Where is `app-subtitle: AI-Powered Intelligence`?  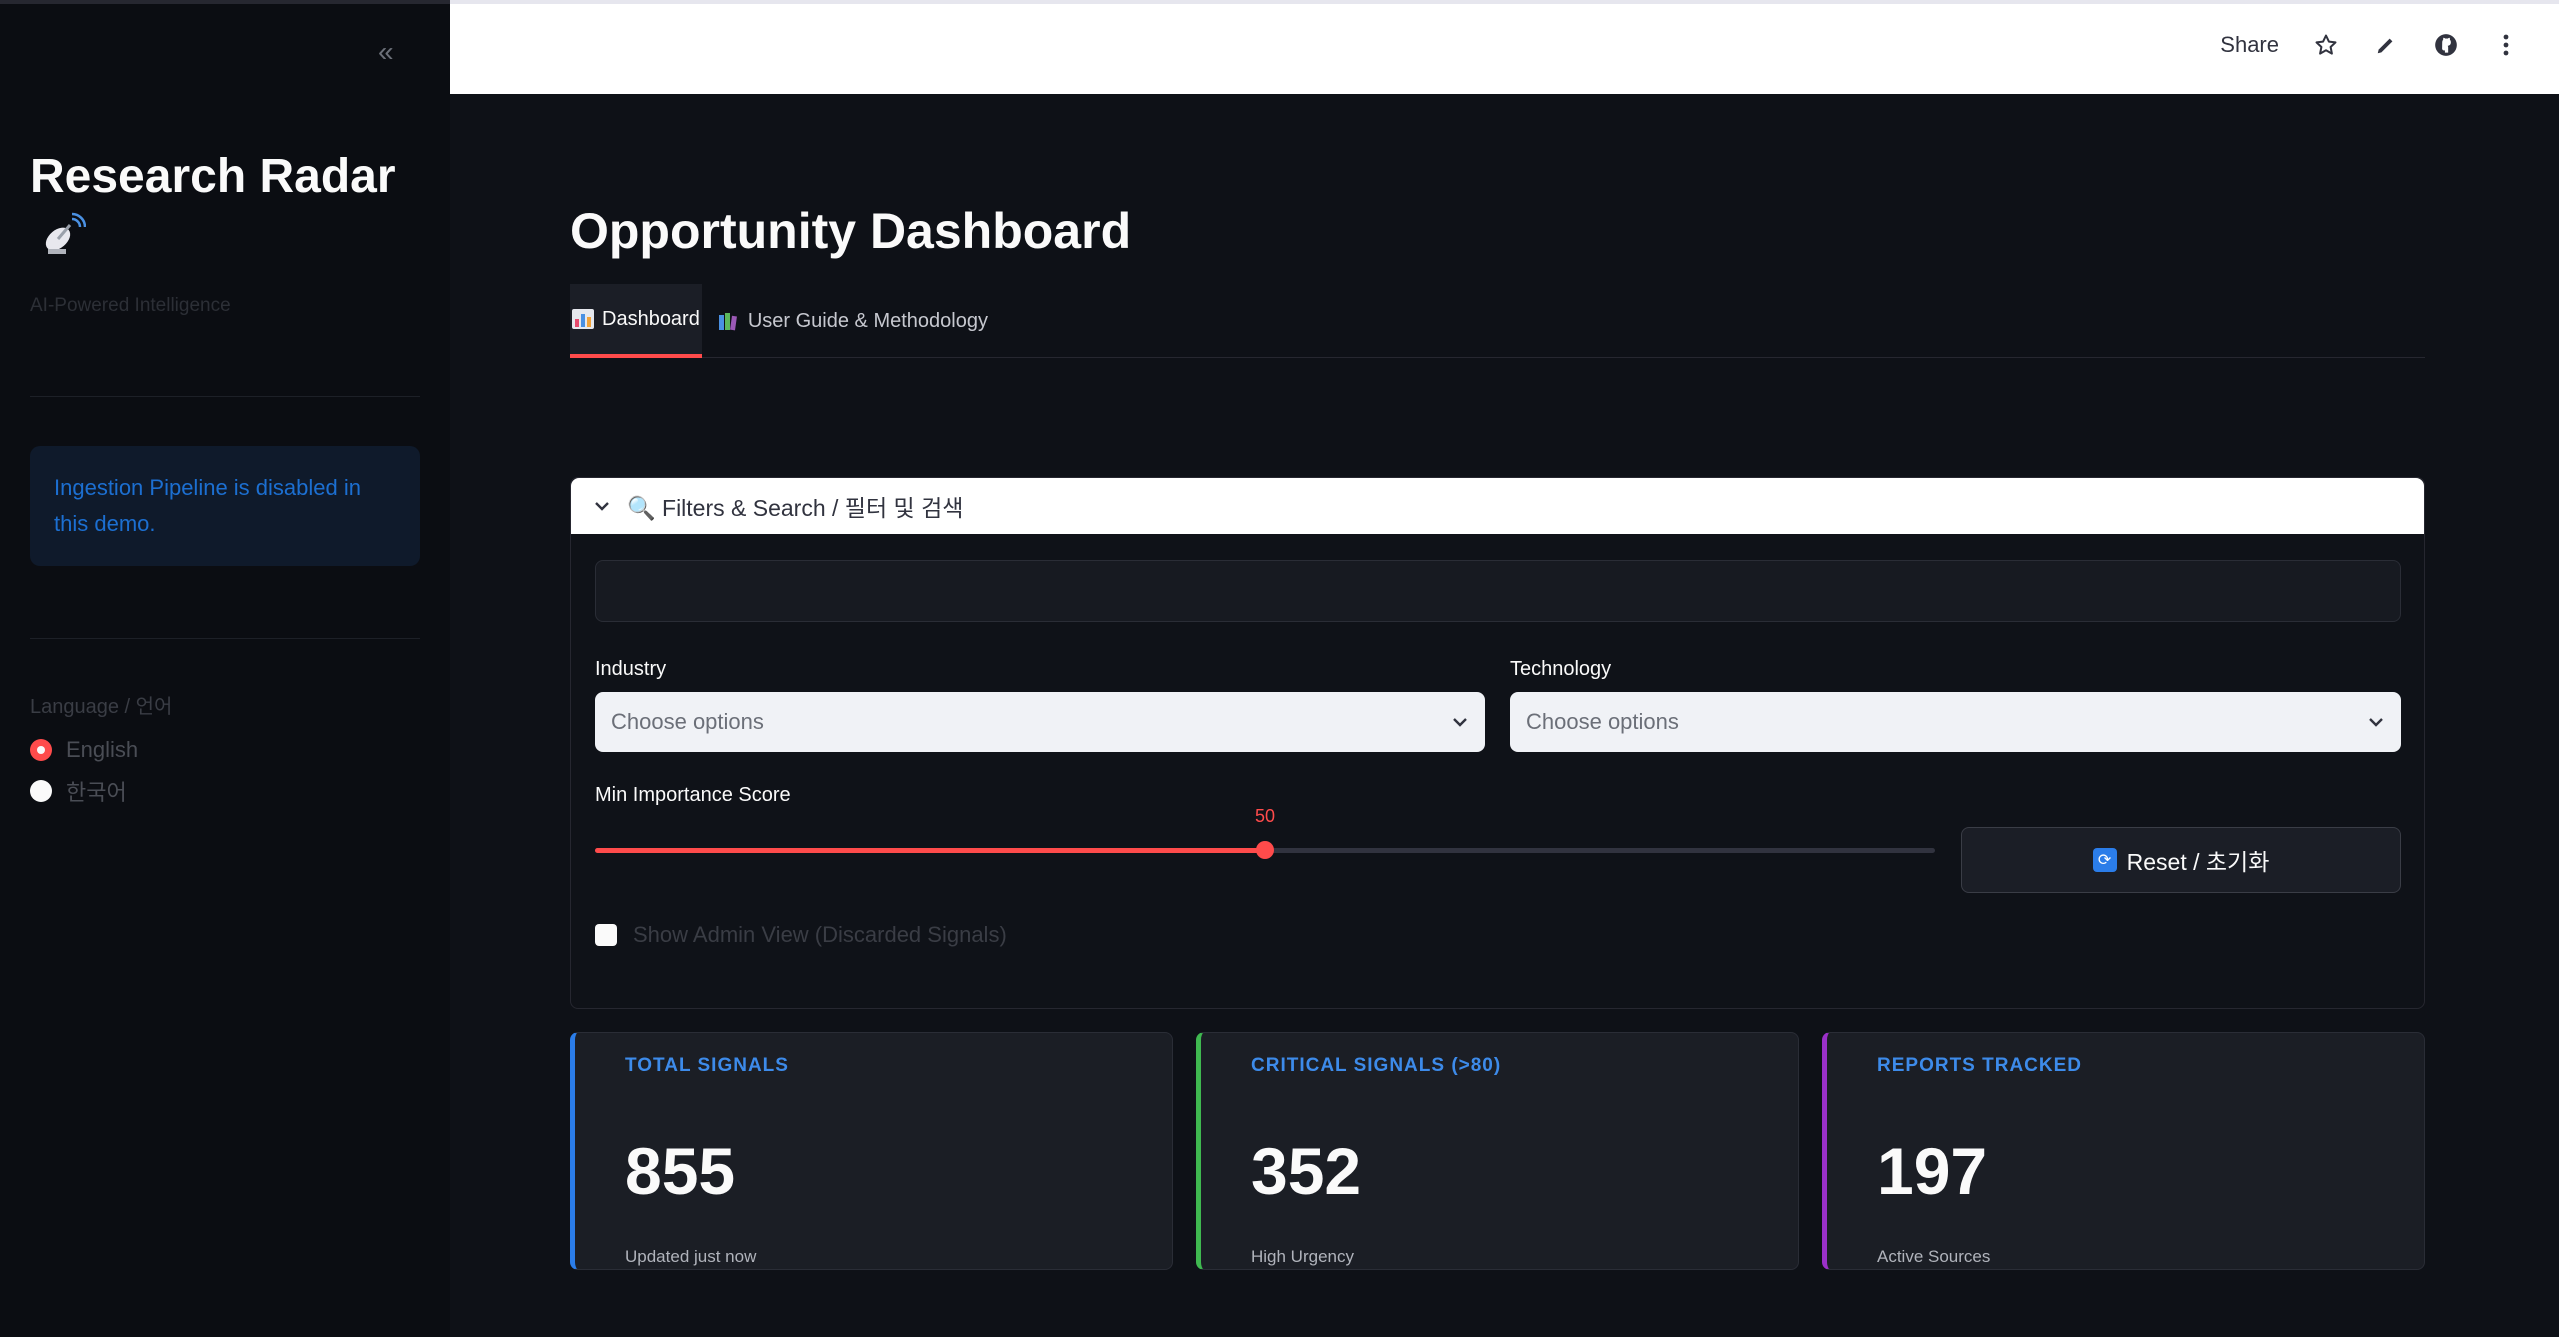
app-subtitle: AI-Powered Intelligence is located at coordinates (130, 305).